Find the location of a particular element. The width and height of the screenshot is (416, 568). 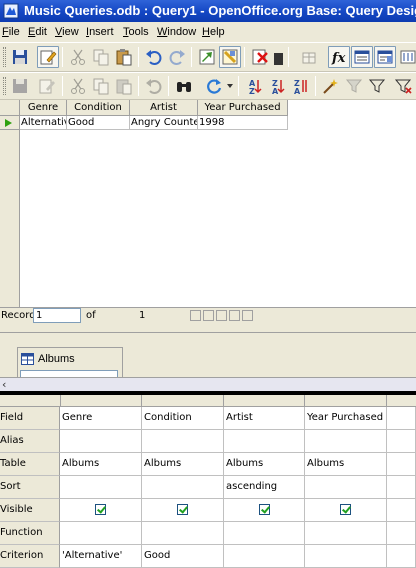

standard-filter-icon is located at coordinates (377, 86).